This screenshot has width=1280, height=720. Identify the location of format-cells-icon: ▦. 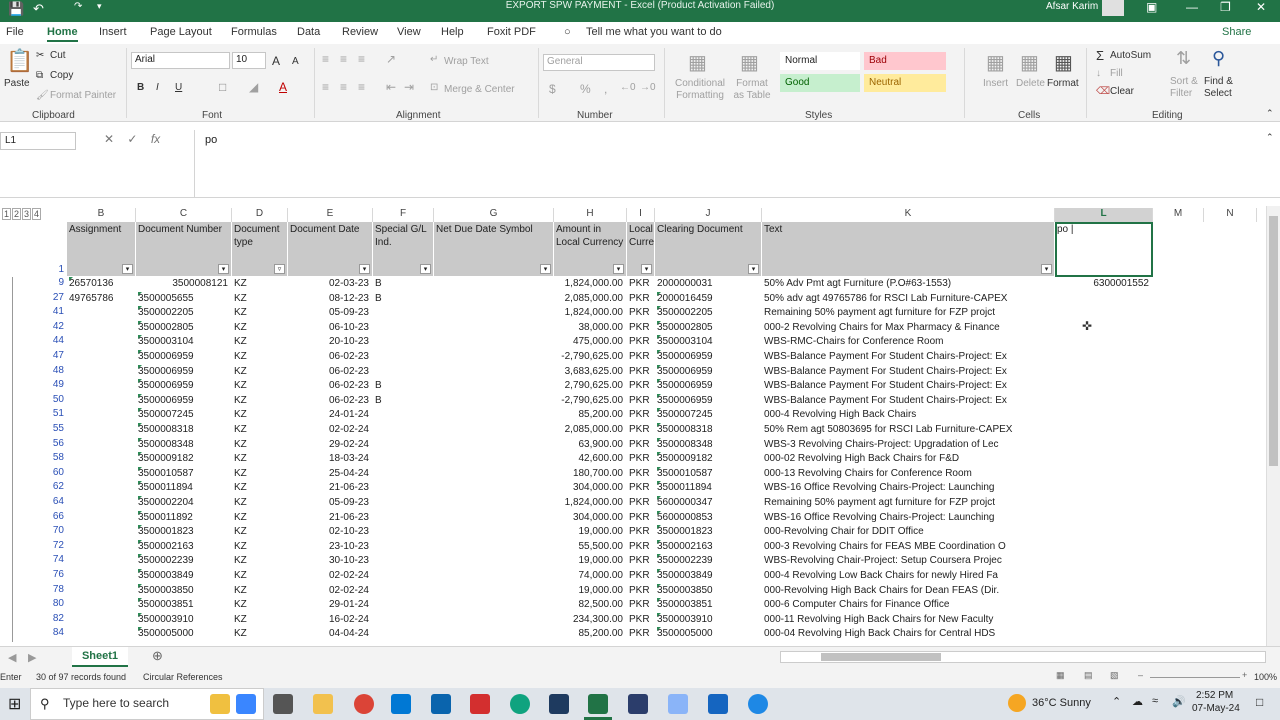
(1063, 62).